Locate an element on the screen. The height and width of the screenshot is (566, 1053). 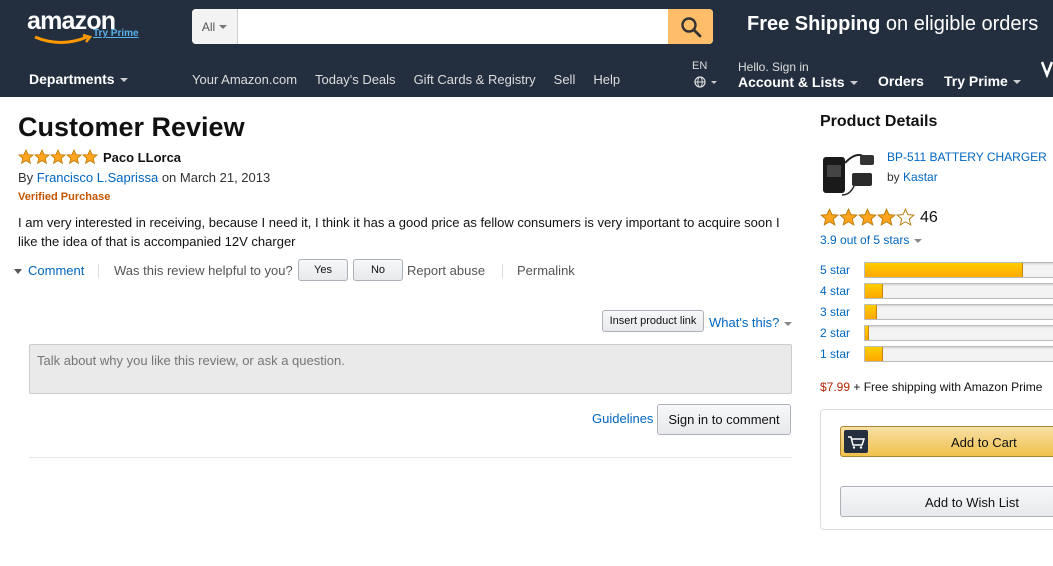
sign-in-label: Sign in to comment is located at coordinates (724, 419).